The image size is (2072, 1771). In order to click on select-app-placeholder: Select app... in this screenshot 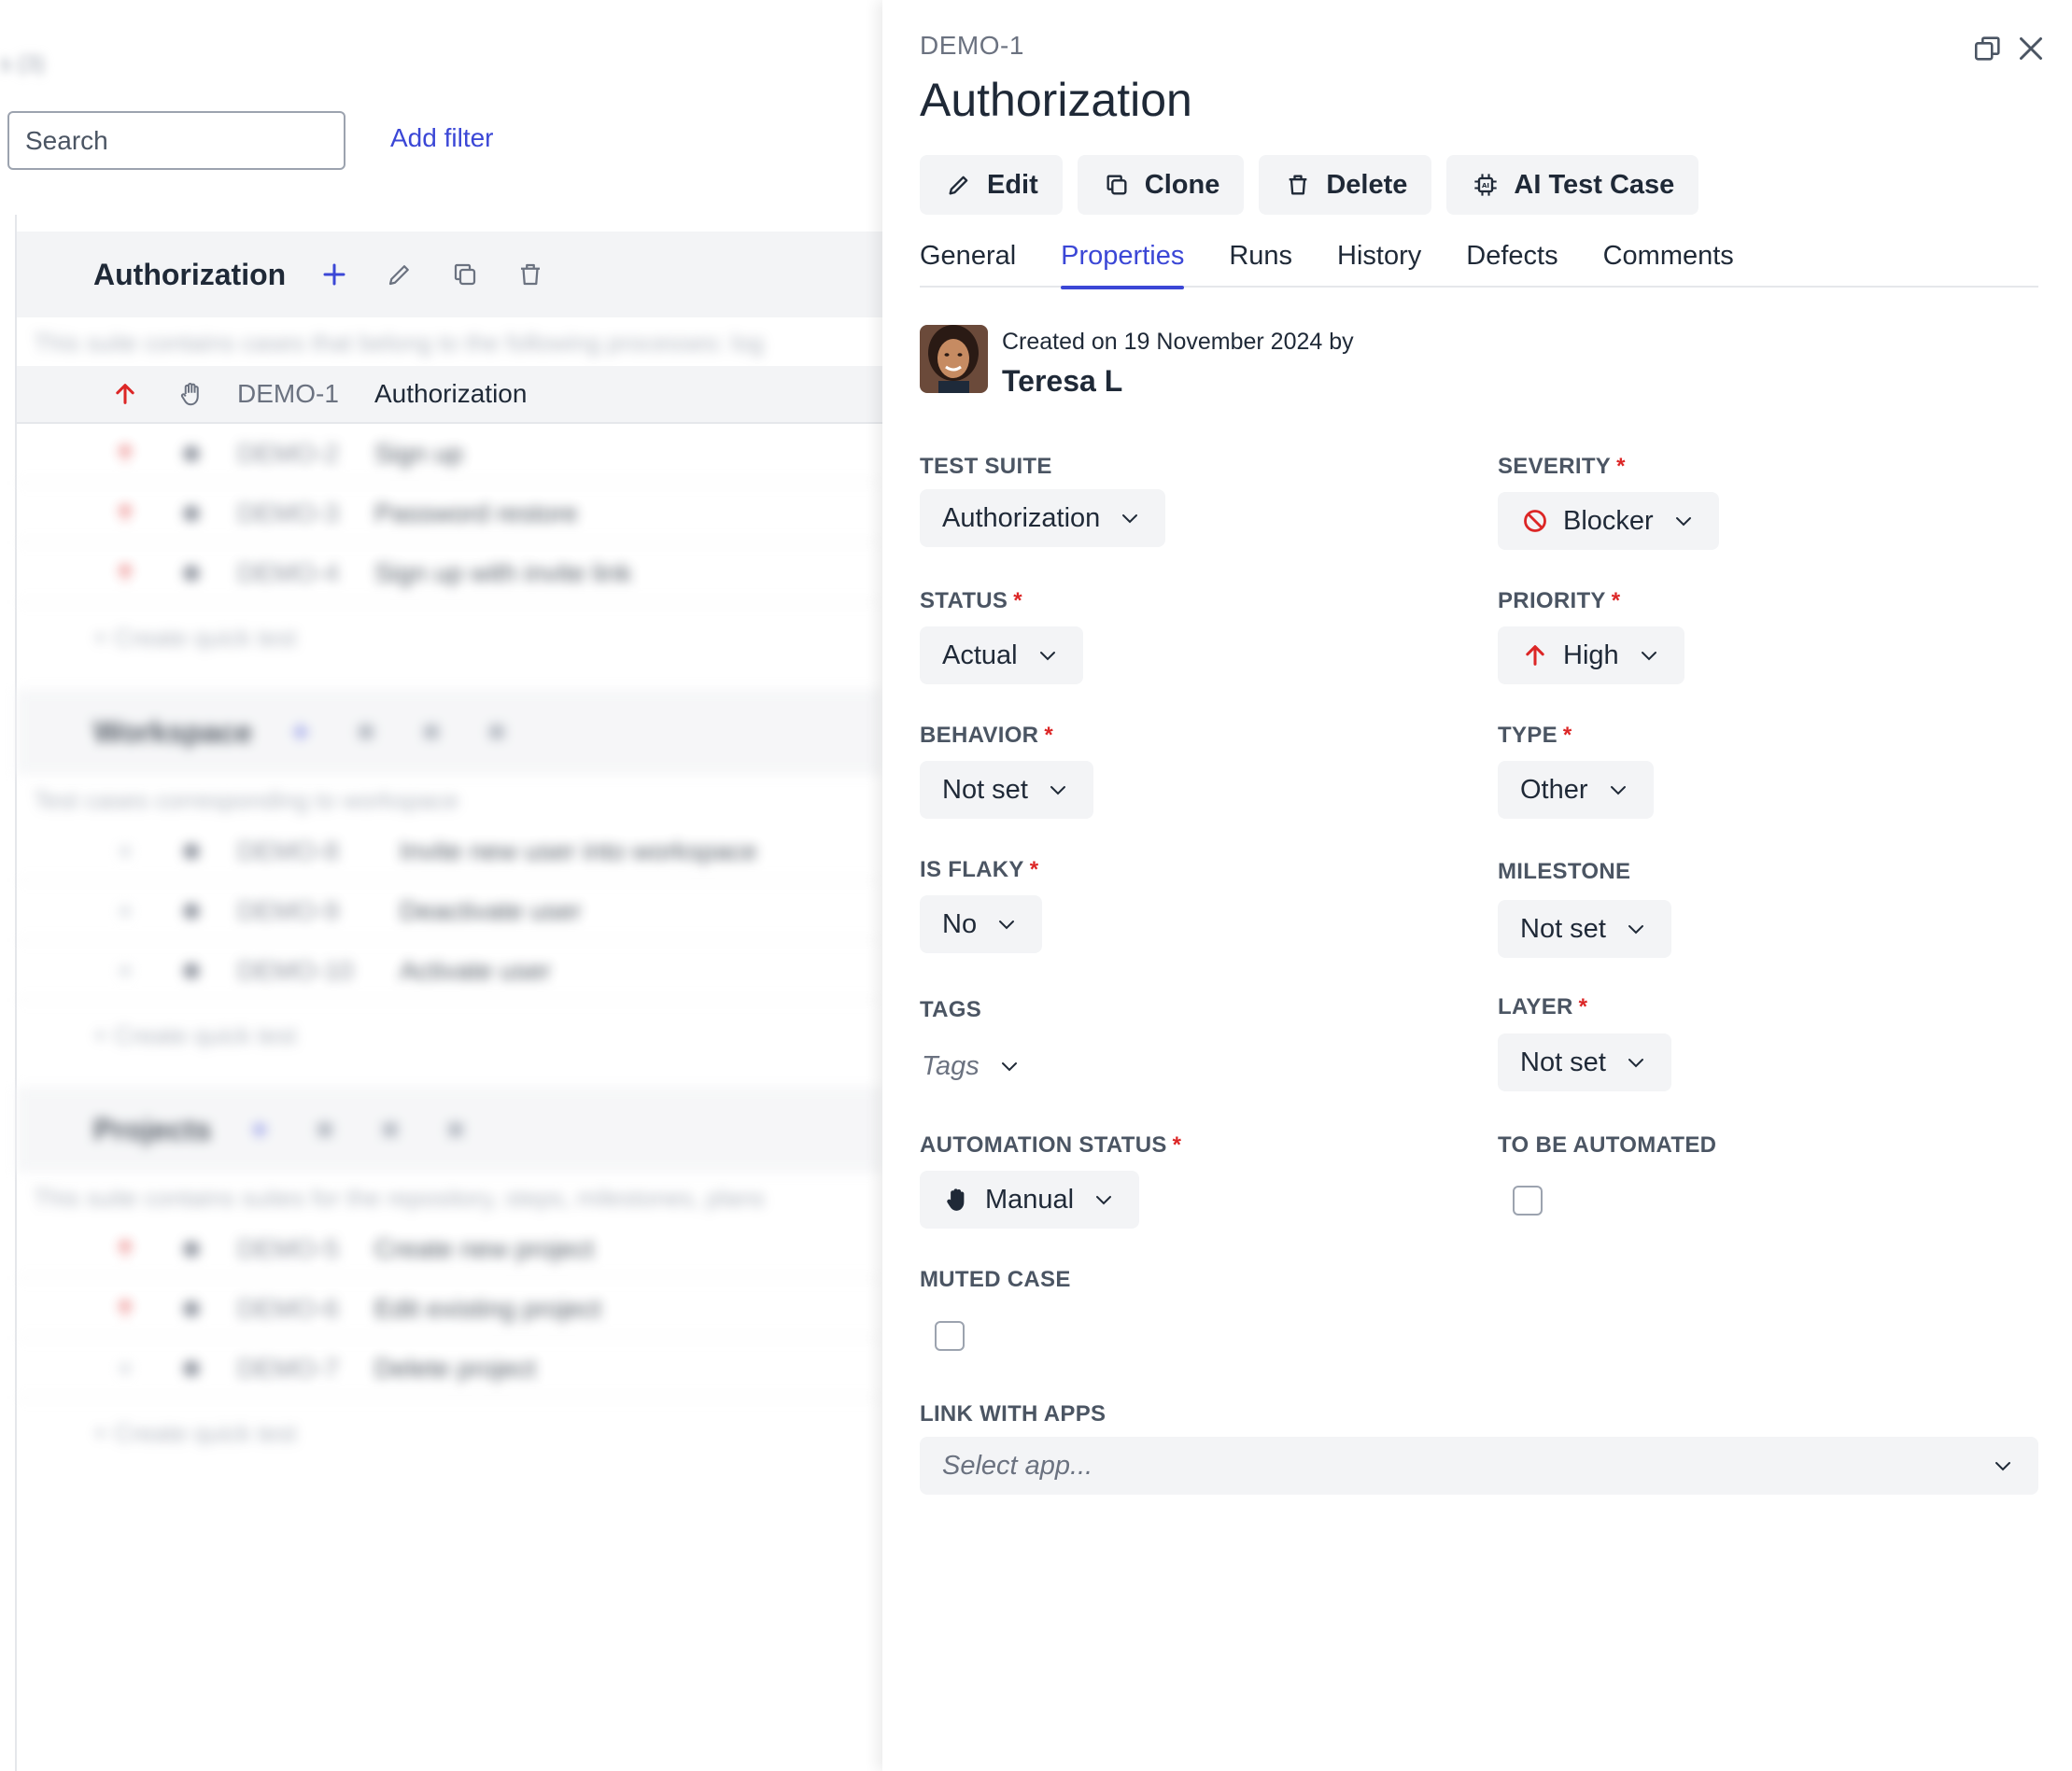, I will do `click(1017, 1466)`.